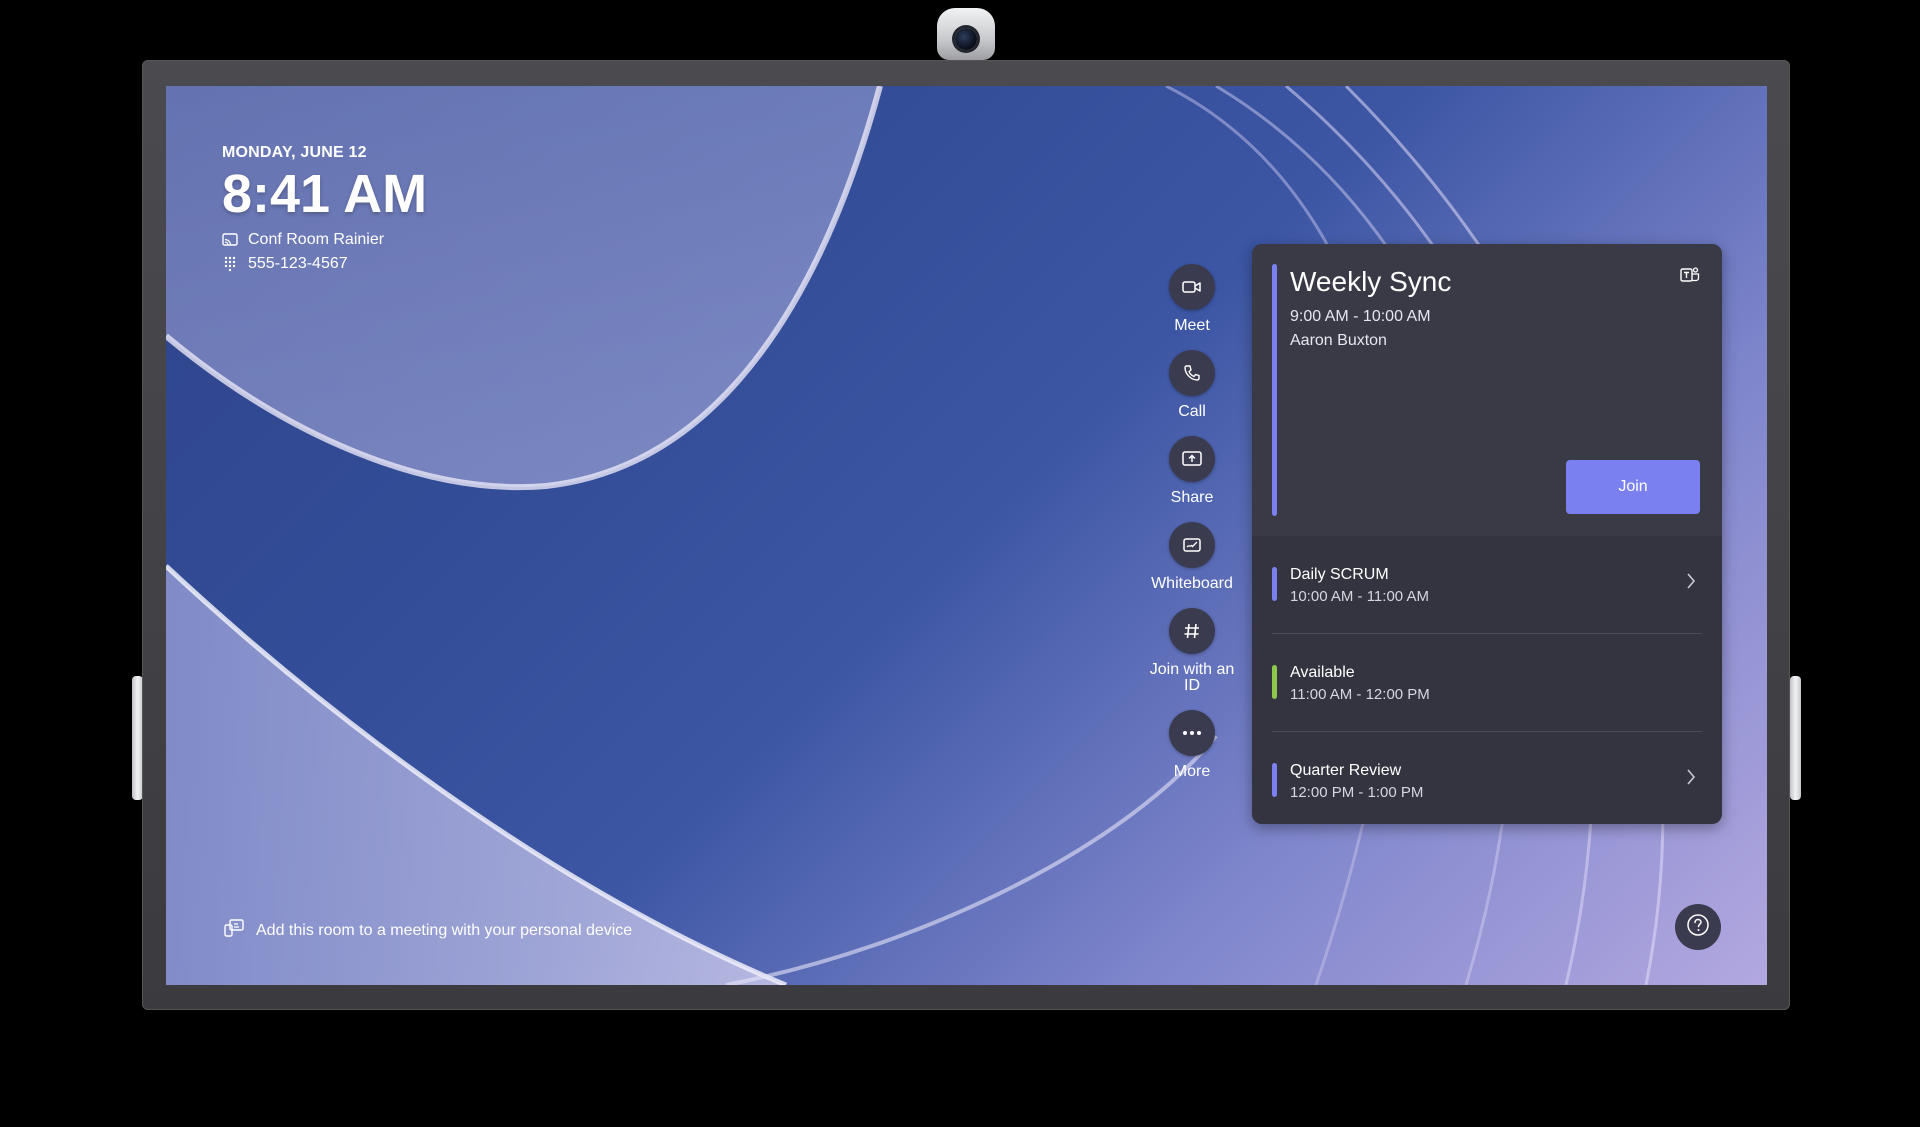  I want to click on date-label: MONDAY, JUNE 12, so click(294, 152).